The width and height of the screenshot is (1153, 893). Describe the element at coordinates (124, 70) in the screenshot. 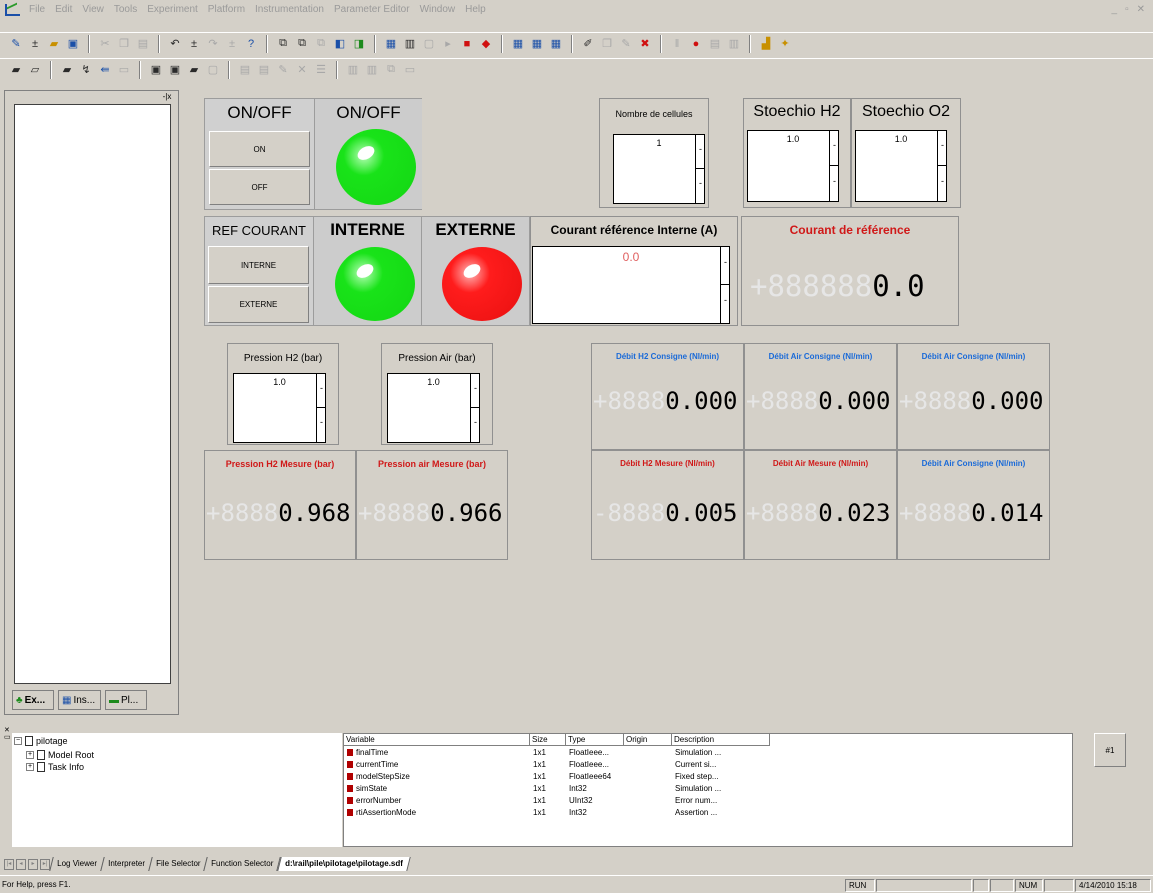

I see `upload-icon: ▭` at that location.